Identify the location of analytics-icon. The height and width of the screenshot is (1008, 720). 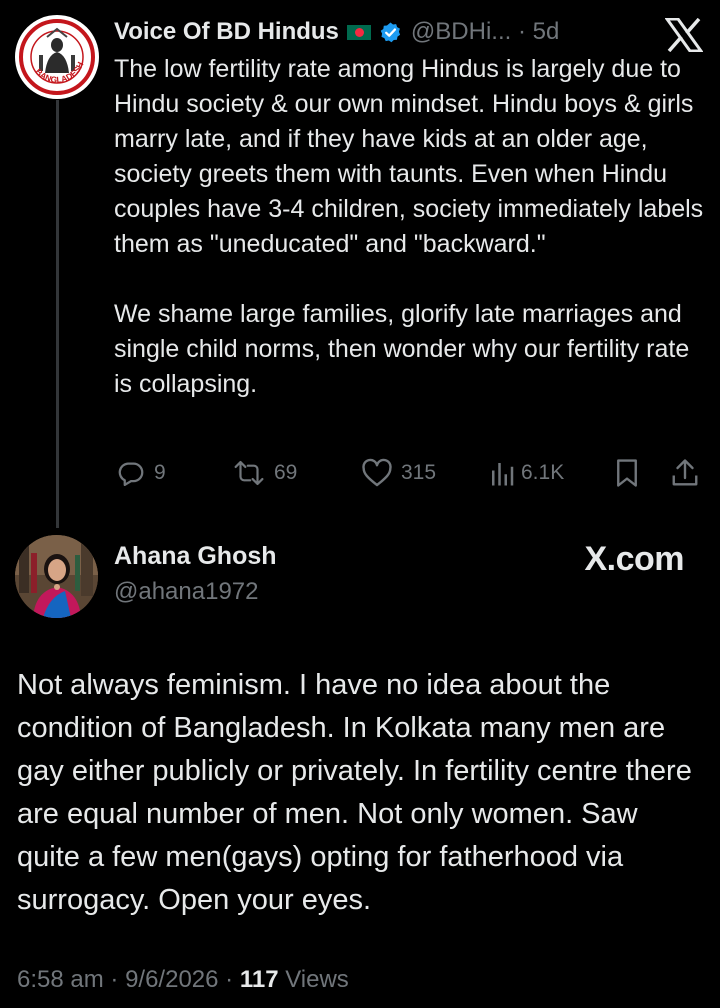
(503, 474).